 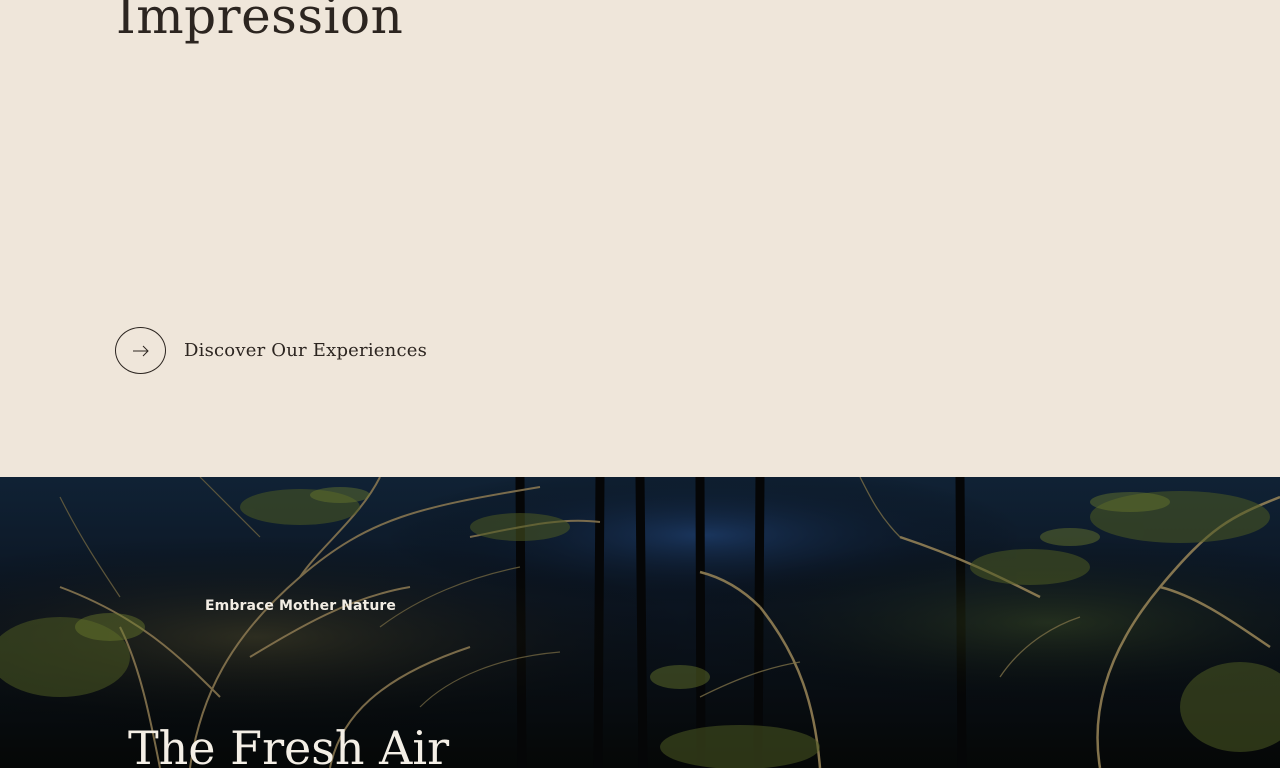 What do you see at coordinates (289, 744) in the screenshot?
I see `hero-heading: The Fresh Air` at bounding box center [289, 744].